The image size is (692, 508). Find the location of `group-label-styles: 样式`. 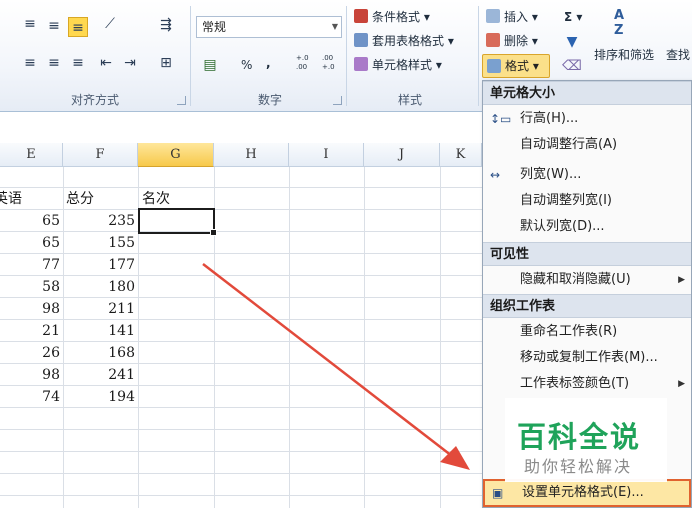

group-label-styles: 样式 is located at coordinates (409, 100).